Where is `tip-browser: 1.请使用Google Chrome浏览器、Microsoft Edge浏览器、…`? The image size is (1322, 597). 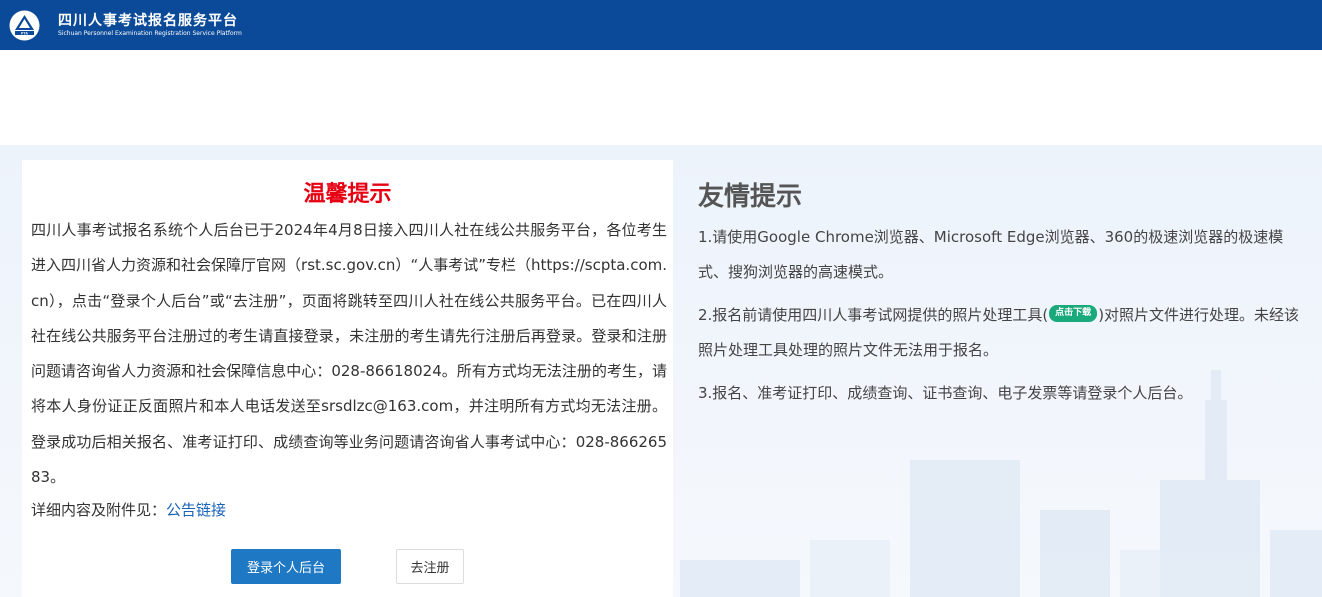 tip-browser: 1.请使用Google Chrome浏览器、Microsoft Edge浏览器、… is located at coordinates (991, 254).